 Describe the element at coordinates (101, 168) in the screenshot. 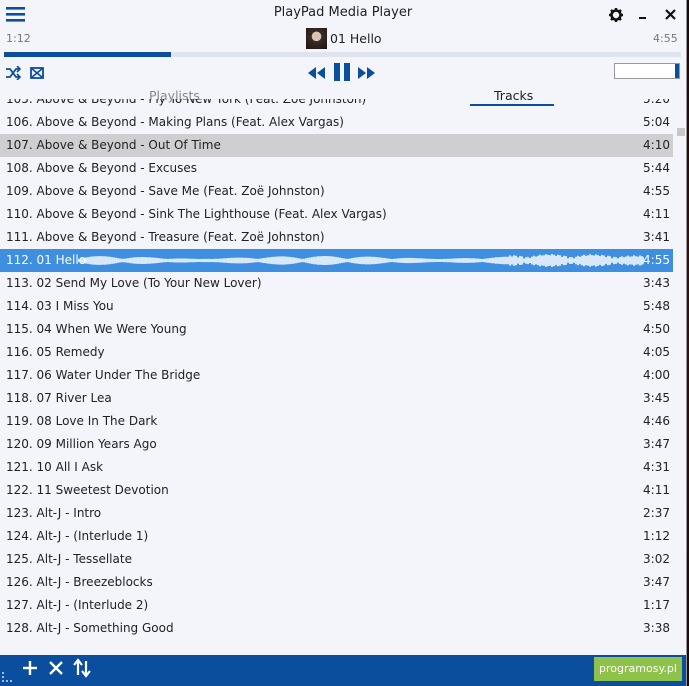

I see `track-title: 108. Above & Beyond - Excuses` at that location.